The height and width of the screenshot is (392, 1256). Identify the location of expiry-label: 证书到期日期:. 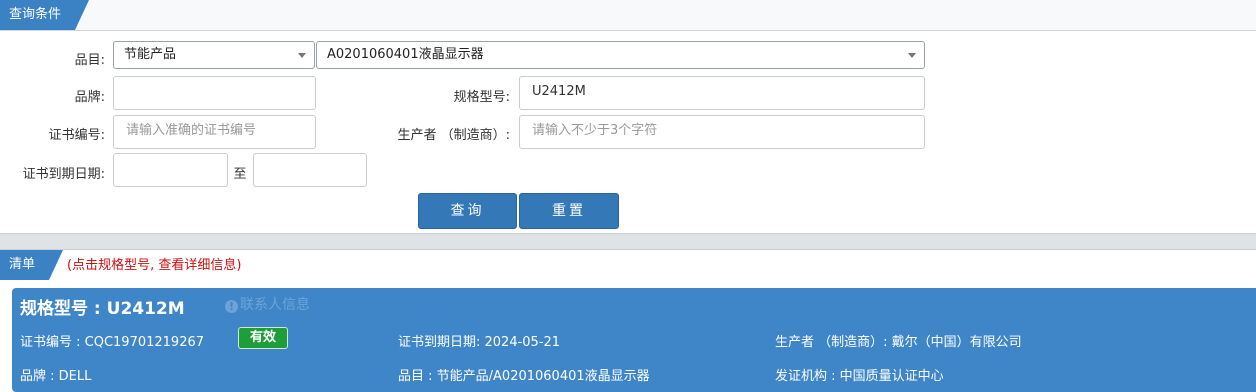
(63, 174).